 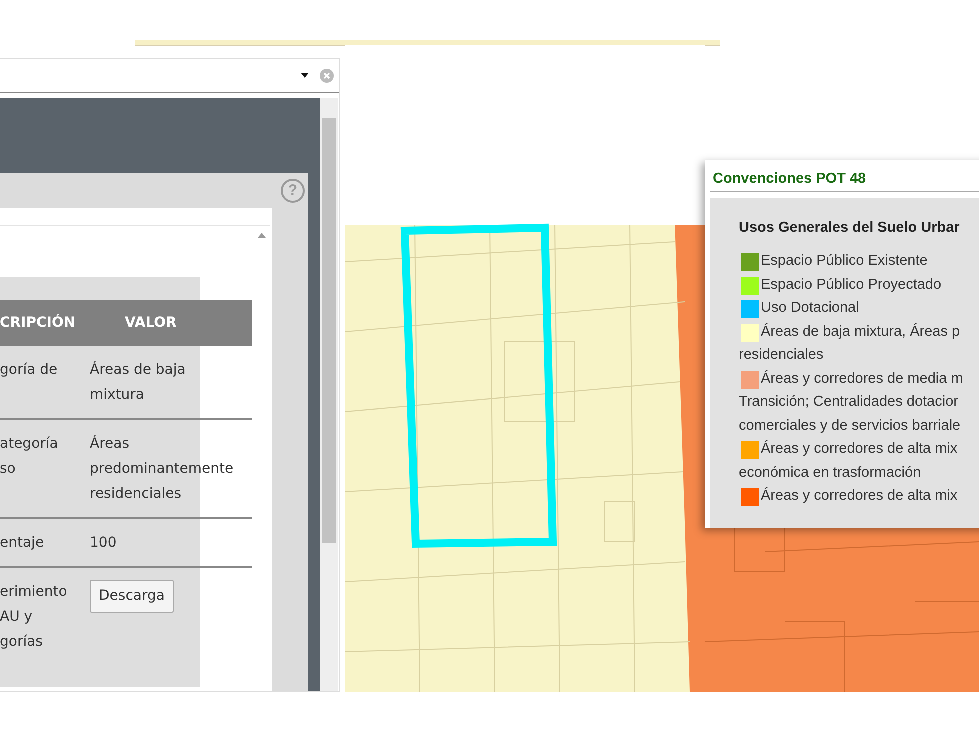 What do you see at coordinates (103, 543) in the screenshot?
I see `table-cell-text: 100` at bounding box center [103, 543].